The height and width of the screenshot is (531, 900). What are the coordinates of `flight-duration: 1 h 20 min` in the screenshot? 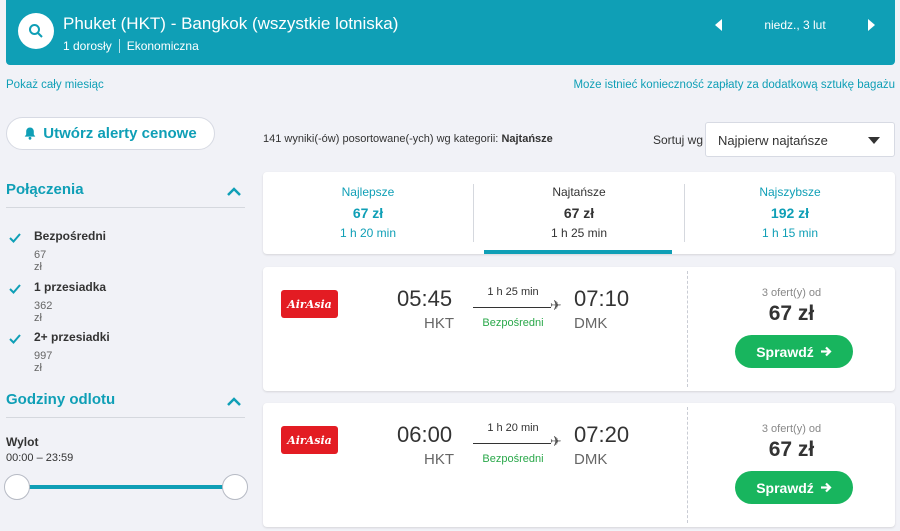 It's located at (513, 428).